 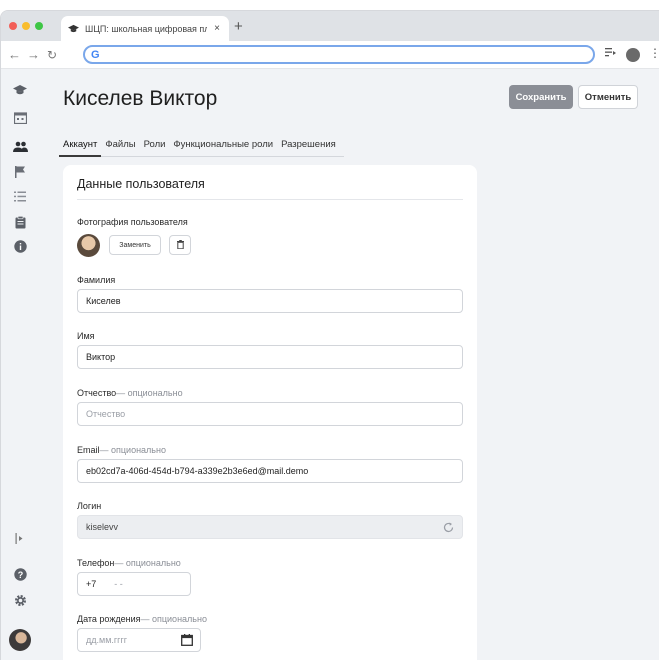 What do you see at coordinates (109, 619) in the screenshot?
I see `birthdate-label-text: Дата рождения` at bounding box center [109, 619].